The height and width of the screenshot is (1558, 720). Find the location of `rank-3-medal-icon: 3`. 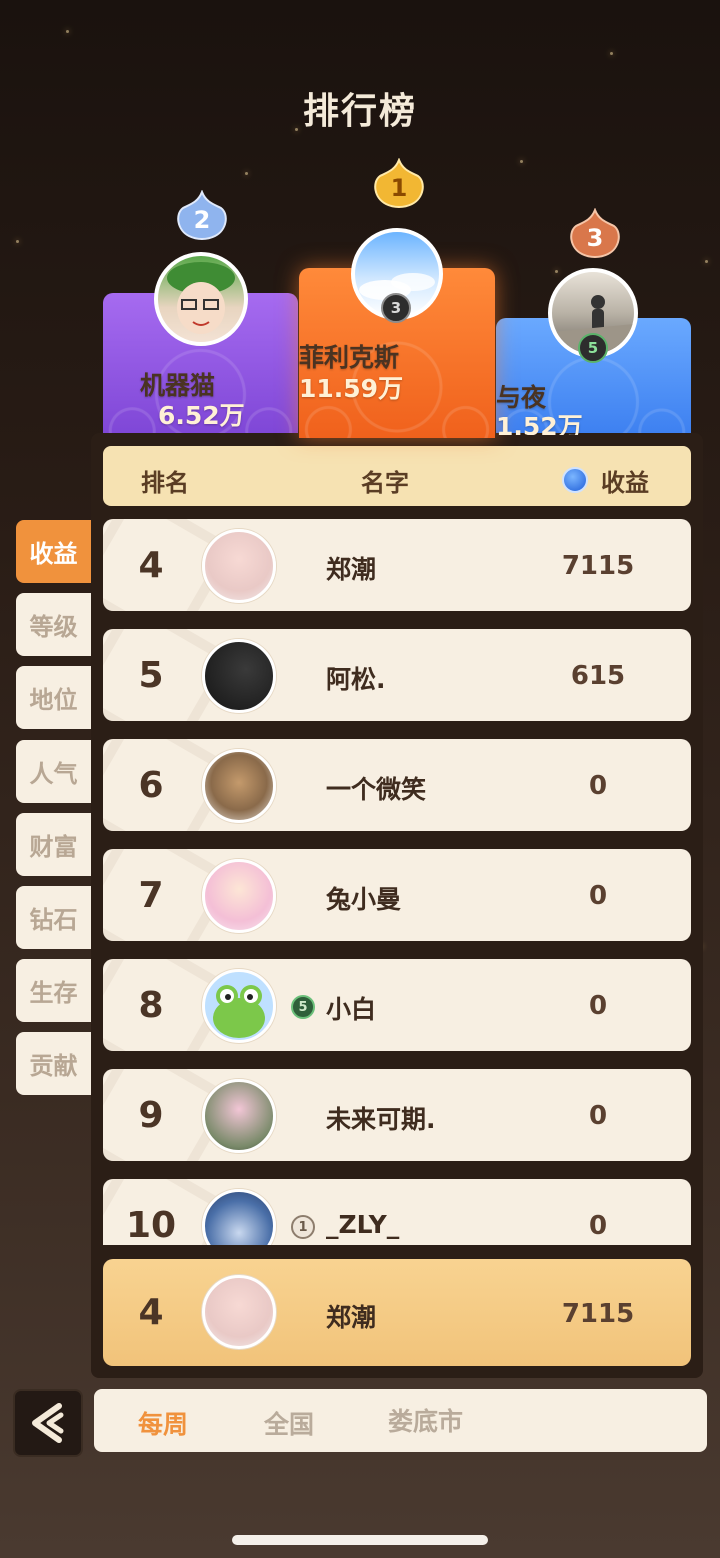

rank-3-medal-icon: 3 is located at coordinates (595, 233).